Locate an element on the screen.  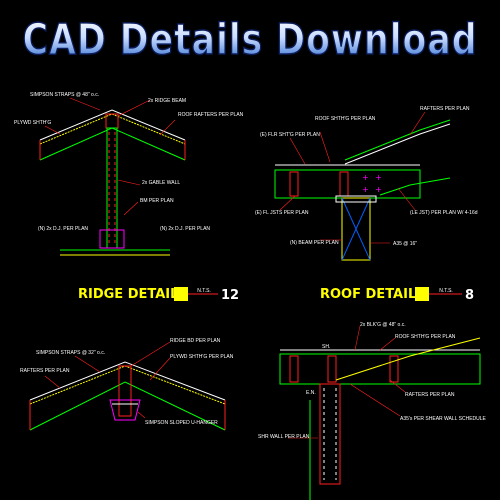
ridge-detail-title: RIDGE DETAIL is located at coordinates (128, 294).